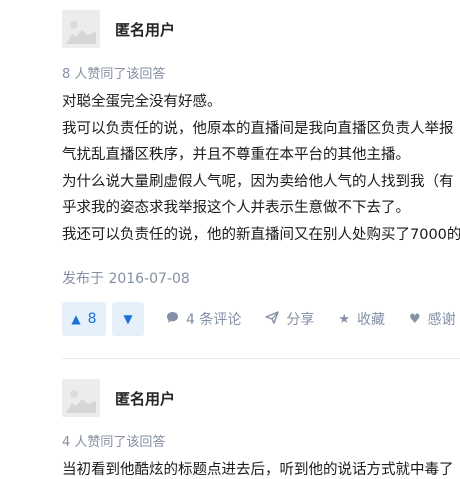 The width and height of the screenshot is (460, 479). I want to click on collect-label: 收藏, so click(371, 320).